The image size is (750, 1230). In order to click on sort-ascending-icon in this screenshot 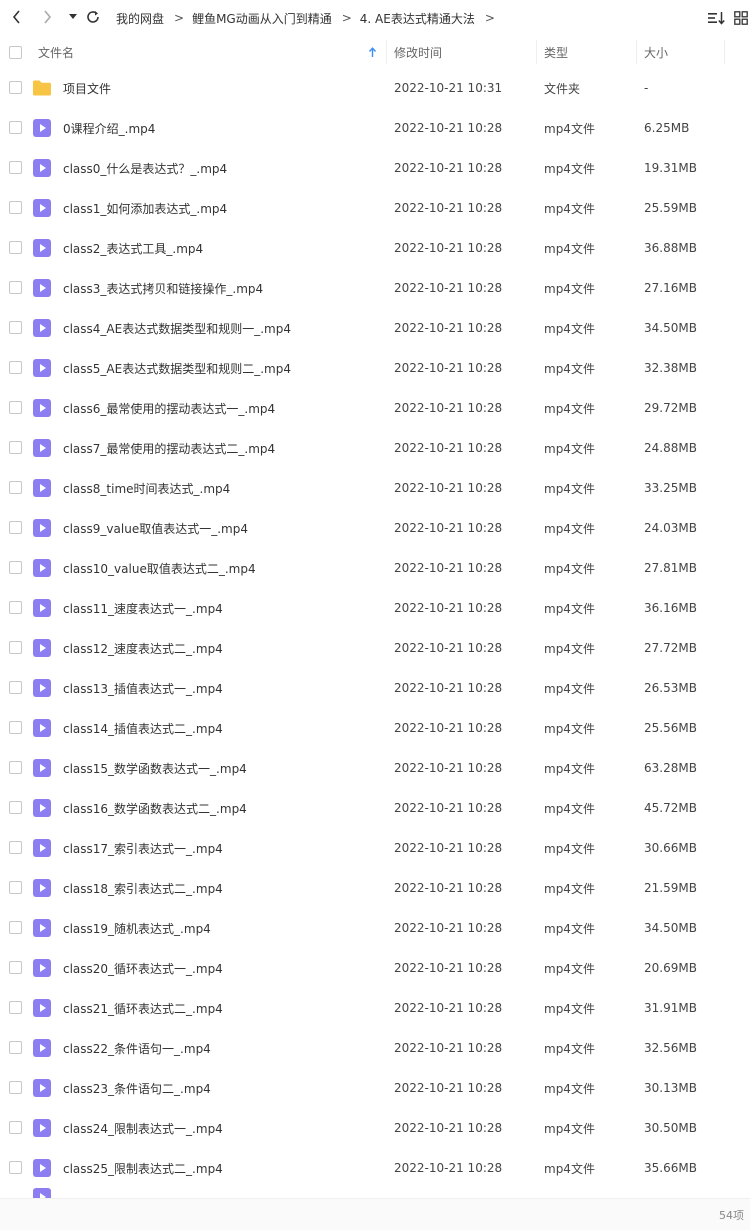, I will do `click(372, 52)`.